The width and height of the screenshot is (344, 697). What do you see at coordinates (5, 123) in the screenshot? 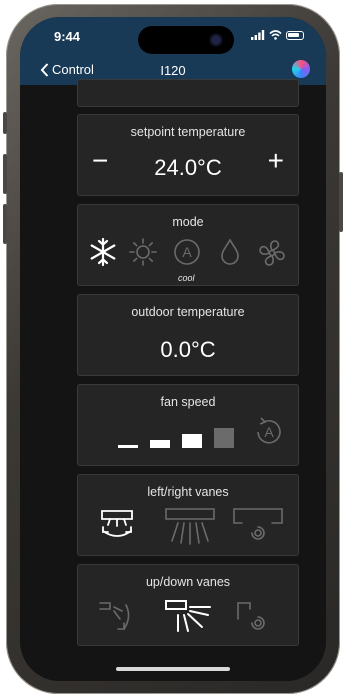
I see `action-button` at bounding box center [5, 123].